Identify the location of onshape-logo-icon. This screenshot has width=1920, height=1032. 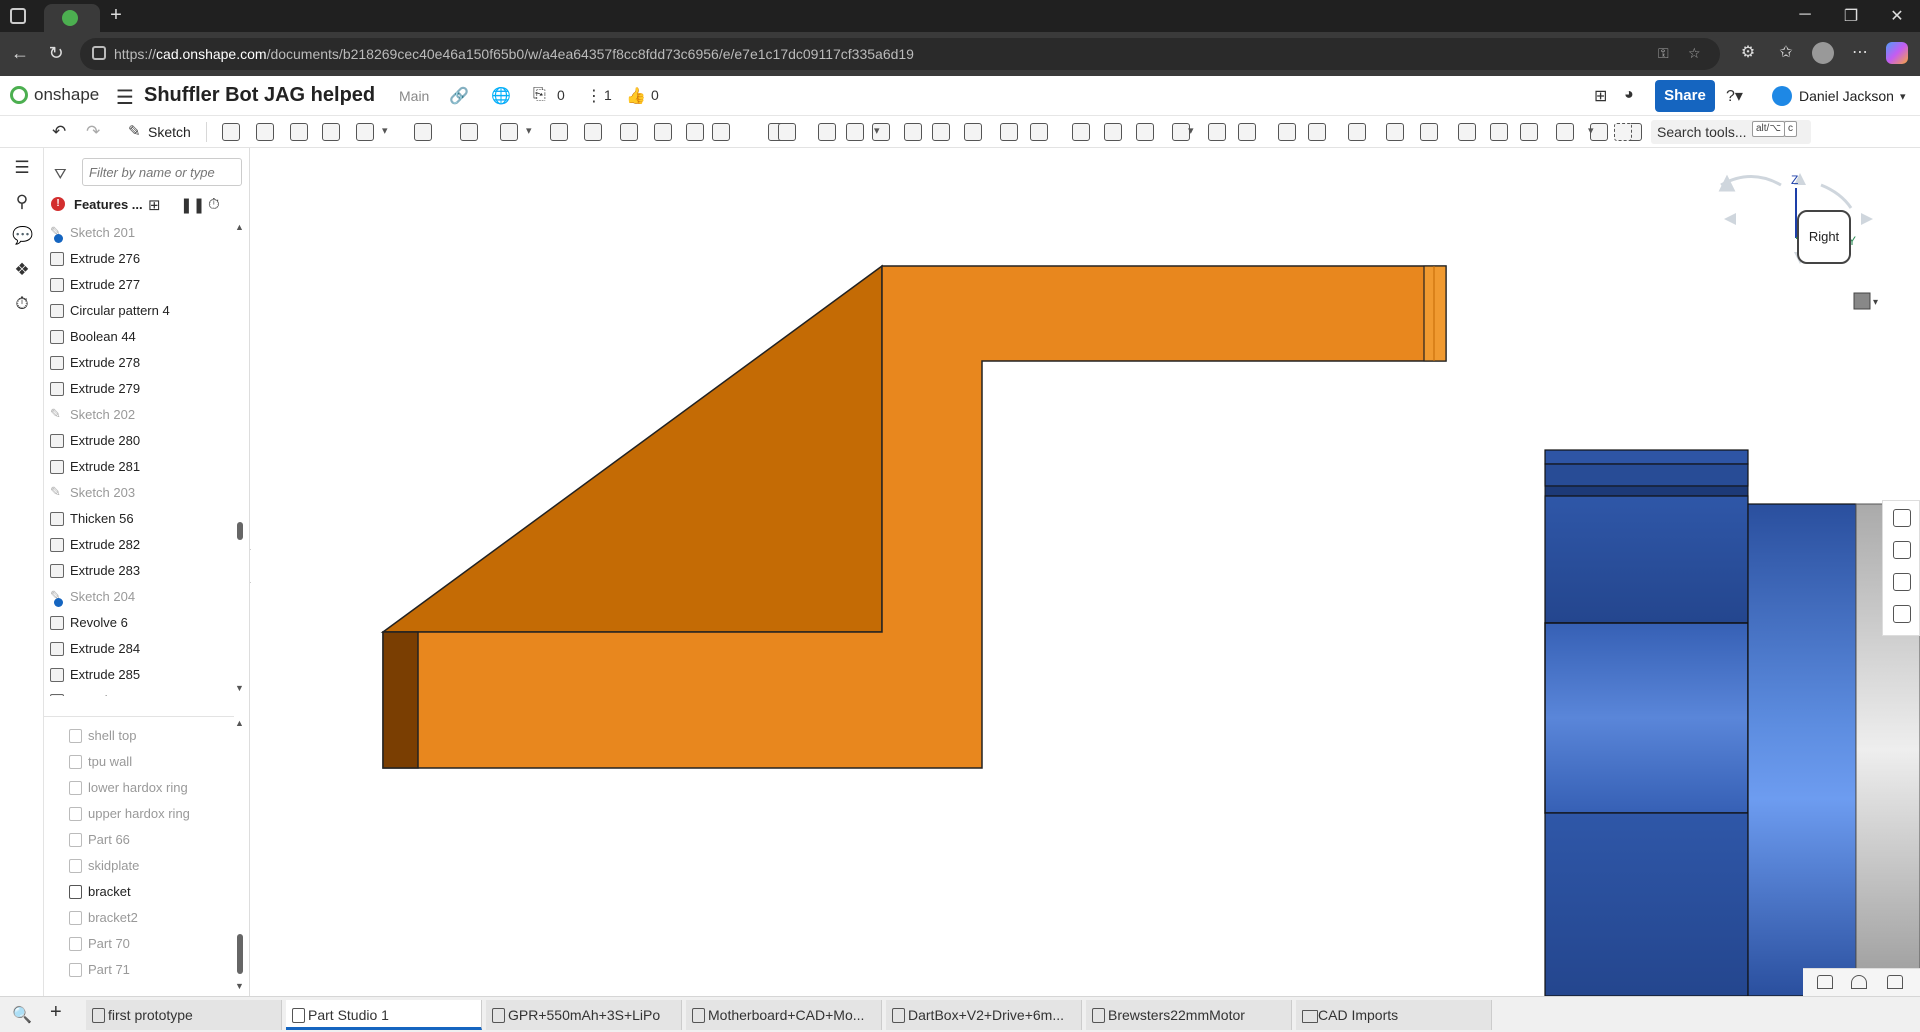
(19, 95).